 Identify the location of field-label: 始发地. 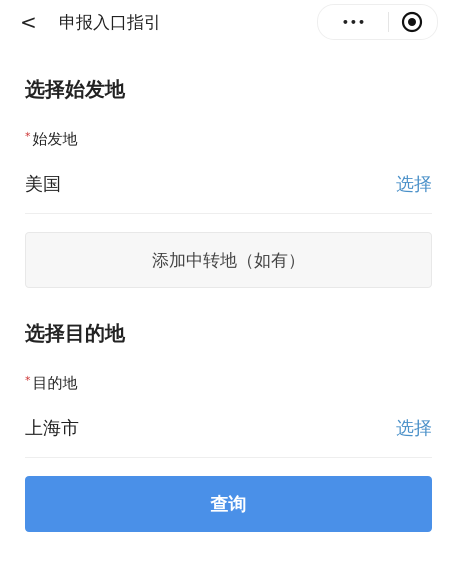
(55, 139).